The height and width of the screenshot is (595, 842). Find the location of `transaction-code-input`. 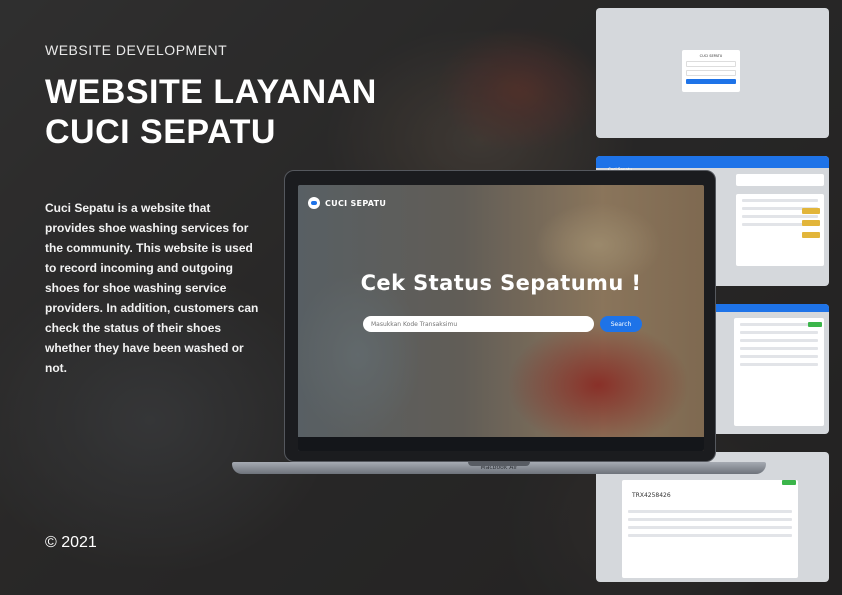

transaction-code-input is located at coordinates (478, 324).